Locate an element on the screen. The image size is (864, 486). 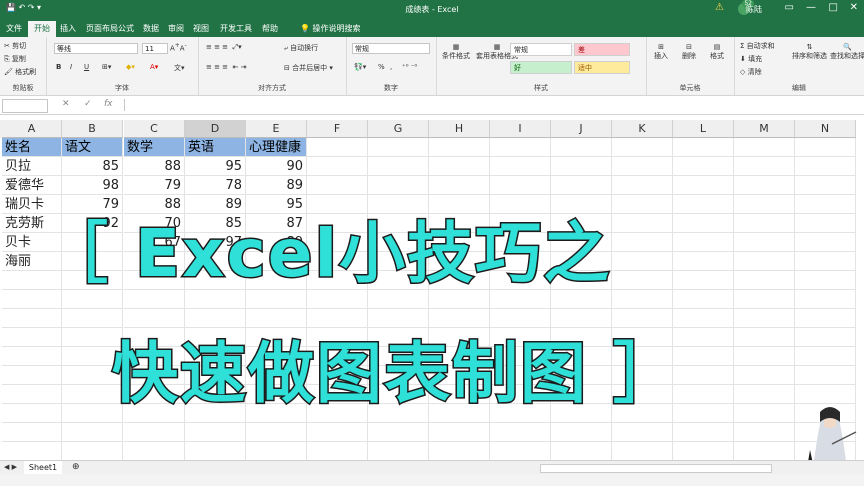
delete-cells-button: ⊟ 删除 is located at coordinates (689, 52).